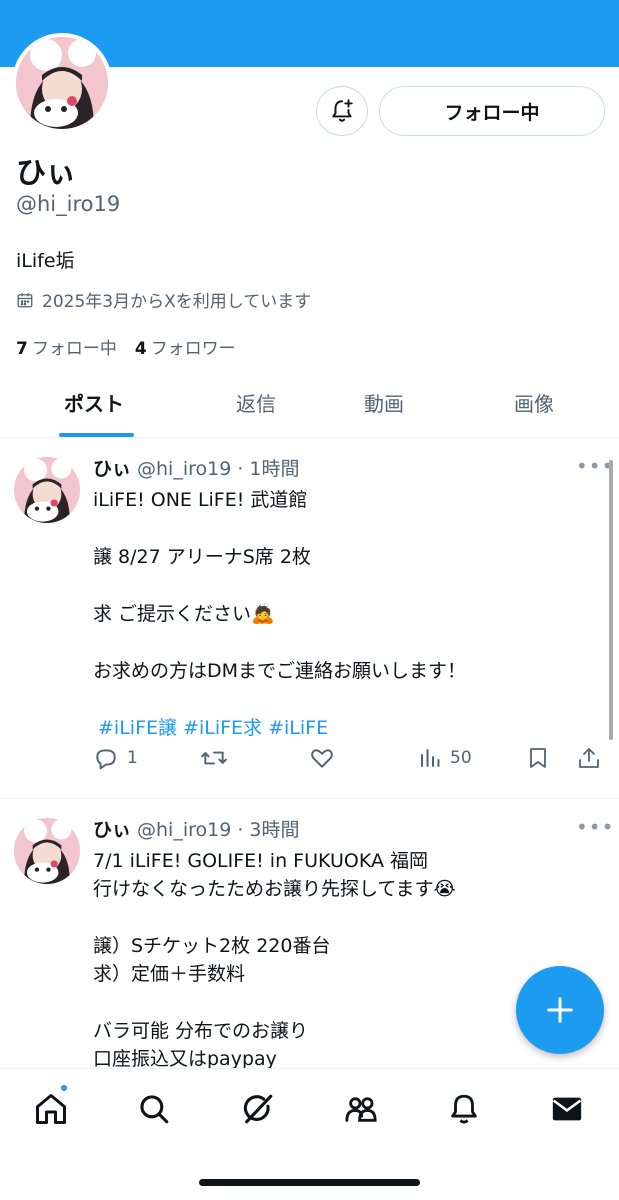  What do you see at coordinates (185, 1059) in the screenshot?
I see `post-text-line: 口座振込又はpaypay` at bounding box center [185, 1059].